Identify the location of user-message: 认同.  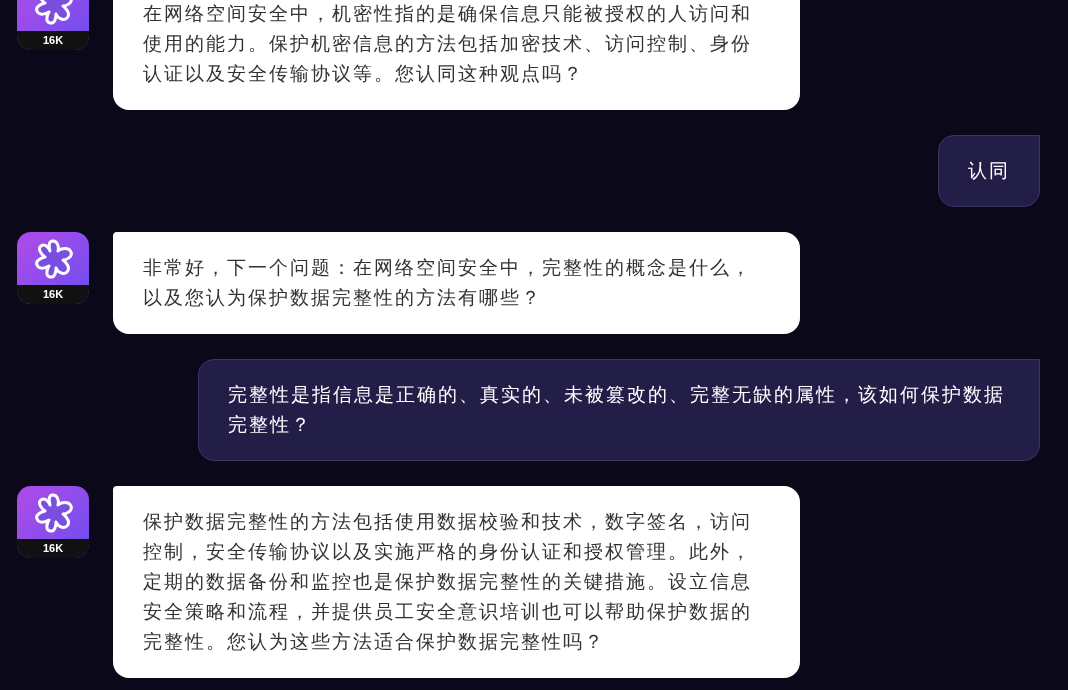
(989, 171).